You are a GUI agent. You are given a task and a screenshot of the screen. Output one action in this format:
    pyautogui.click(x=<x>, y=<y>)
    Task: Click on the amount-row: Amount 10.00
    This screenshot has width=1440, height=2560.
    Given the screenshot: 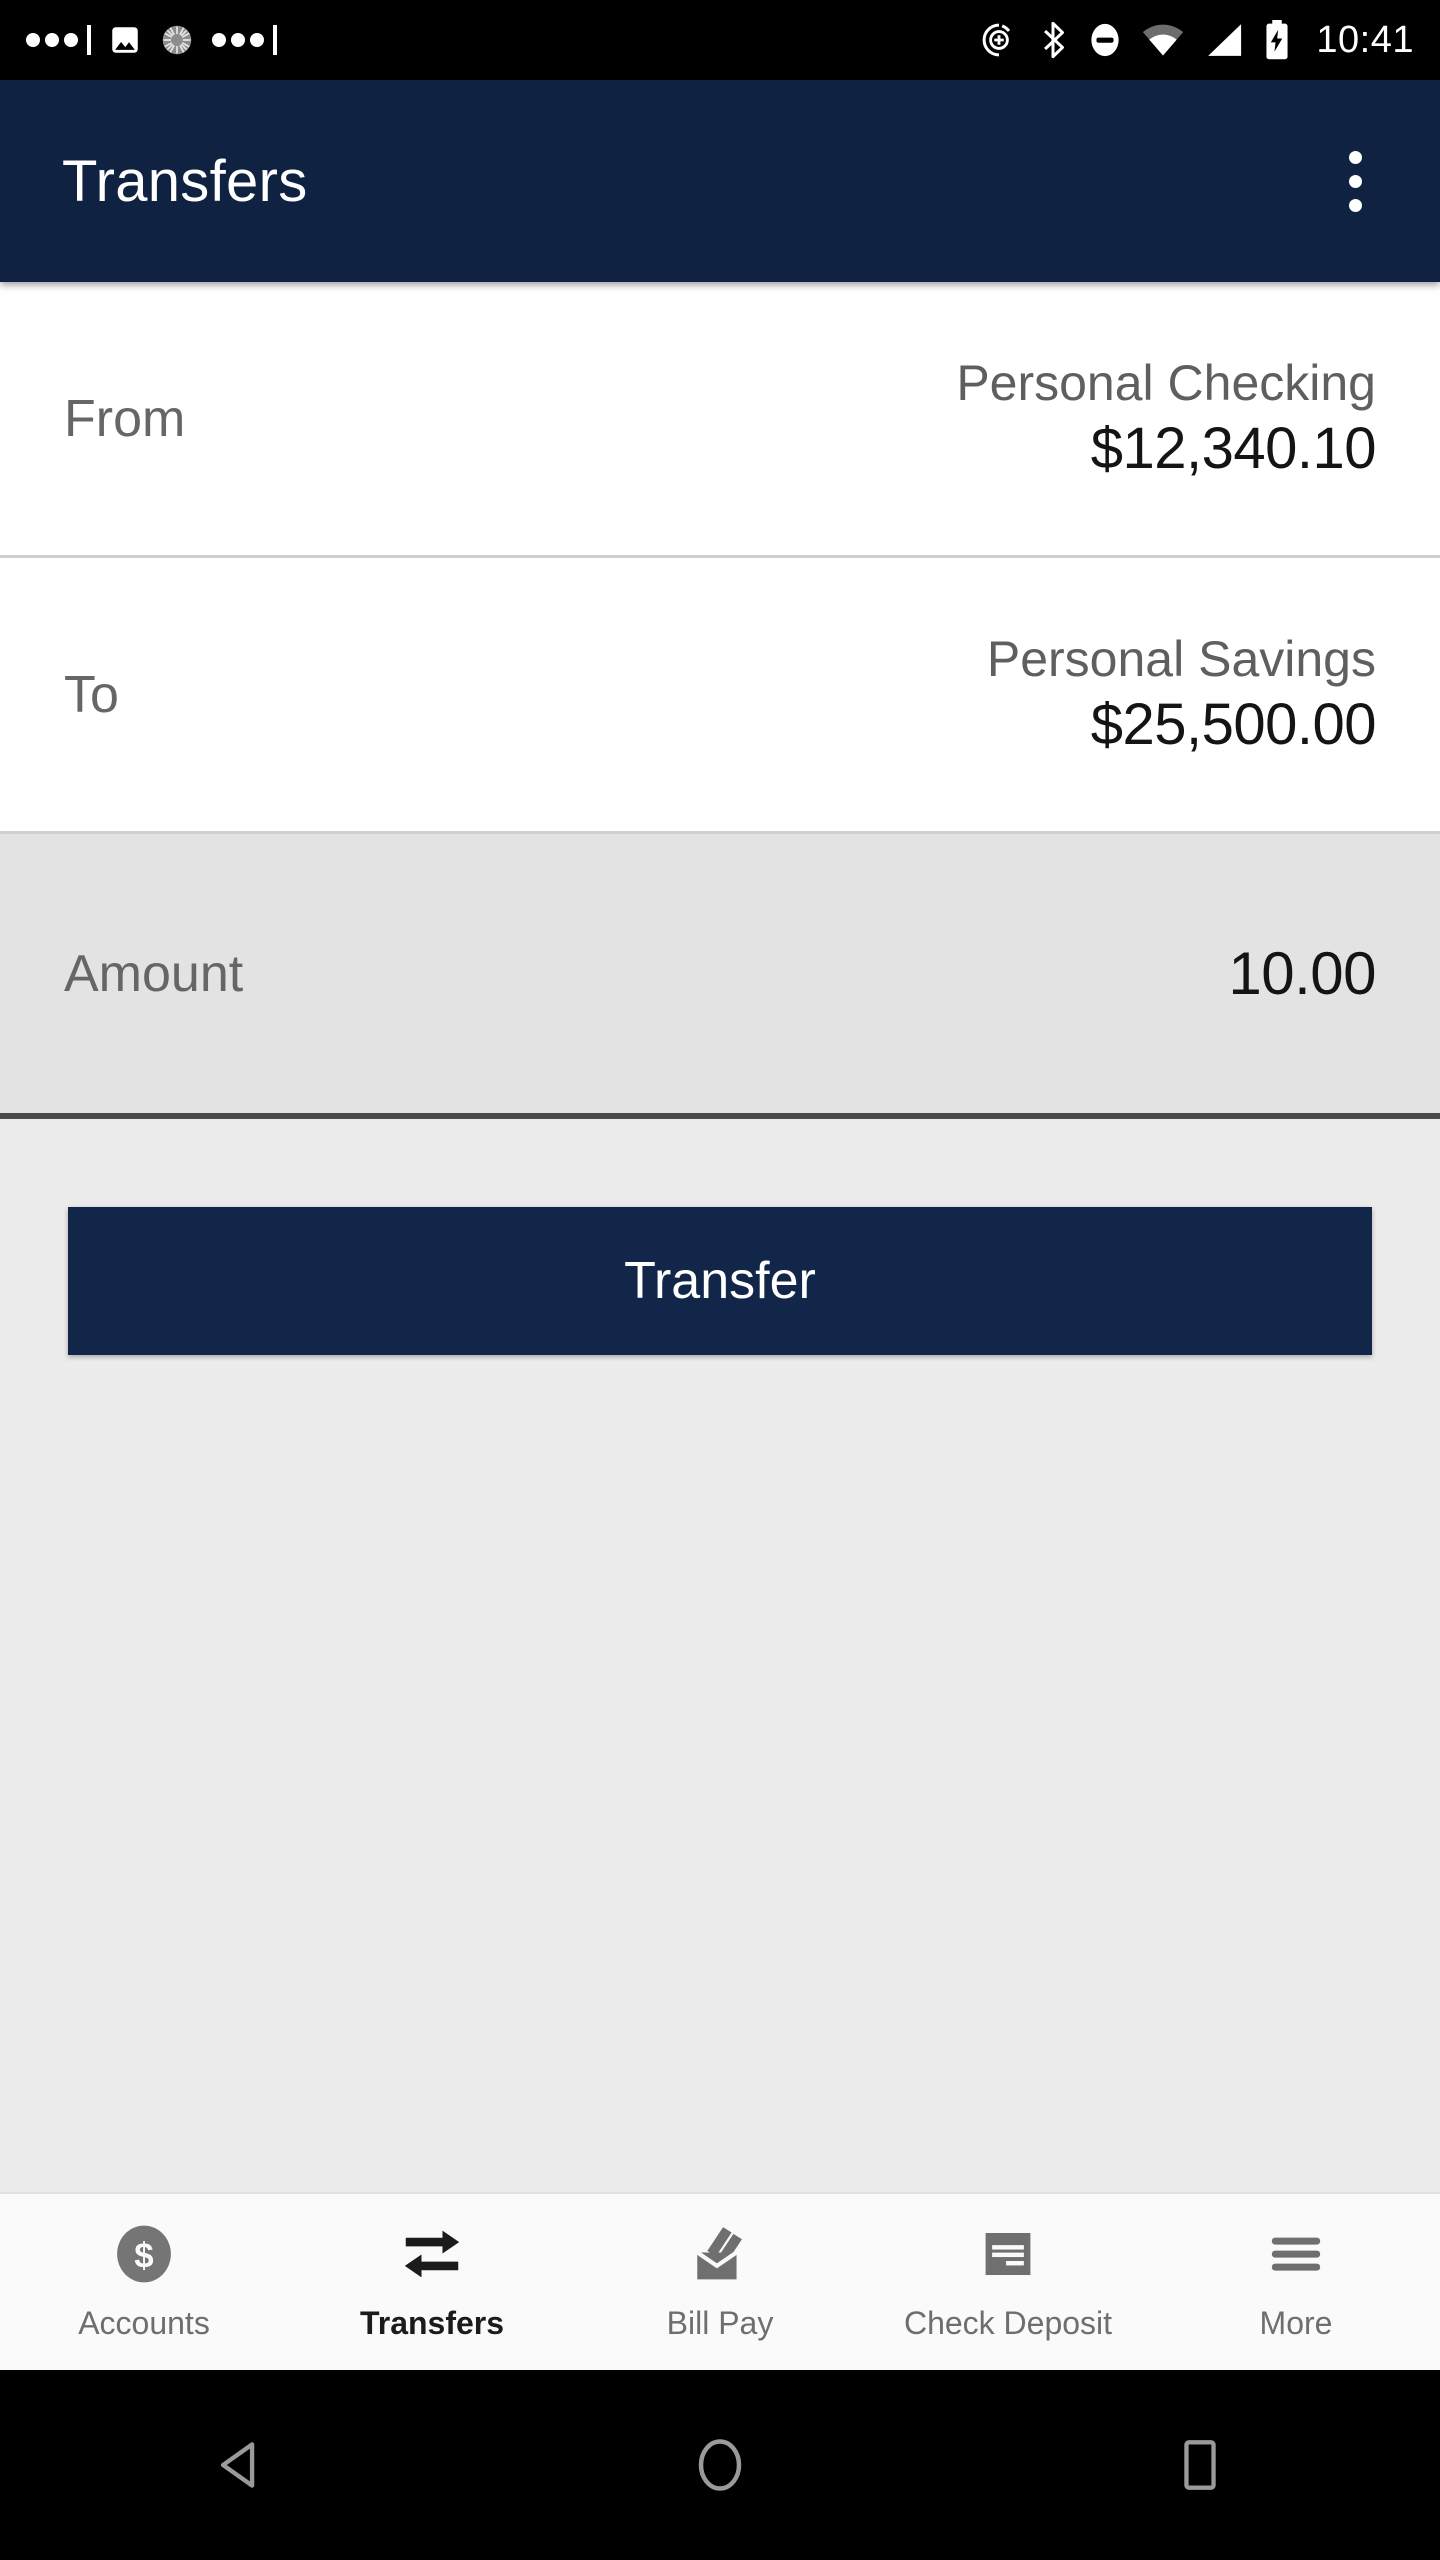 What is the action you would take?
    pyautogui.click(x=720, y=976)
    